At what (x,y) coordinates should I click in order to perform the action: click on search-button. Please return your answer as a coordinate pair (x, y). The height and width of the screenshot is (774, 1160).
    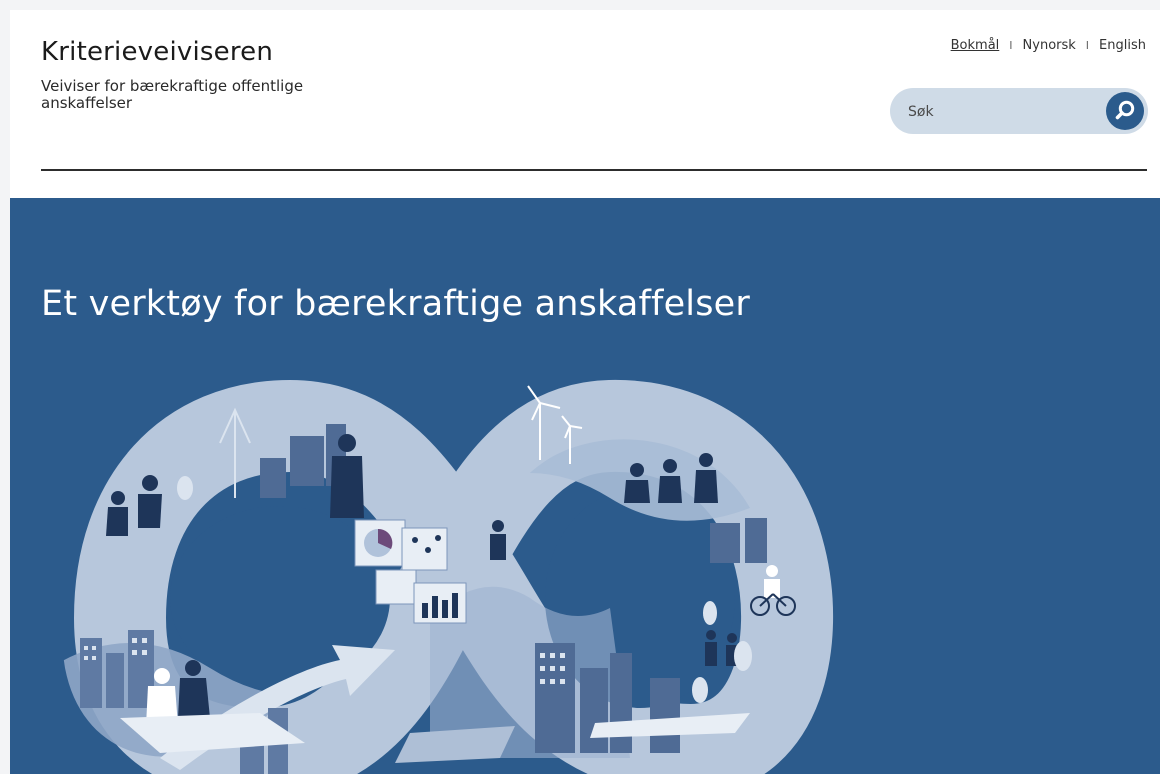
    Looking at the image, I should click on (1125, 111).